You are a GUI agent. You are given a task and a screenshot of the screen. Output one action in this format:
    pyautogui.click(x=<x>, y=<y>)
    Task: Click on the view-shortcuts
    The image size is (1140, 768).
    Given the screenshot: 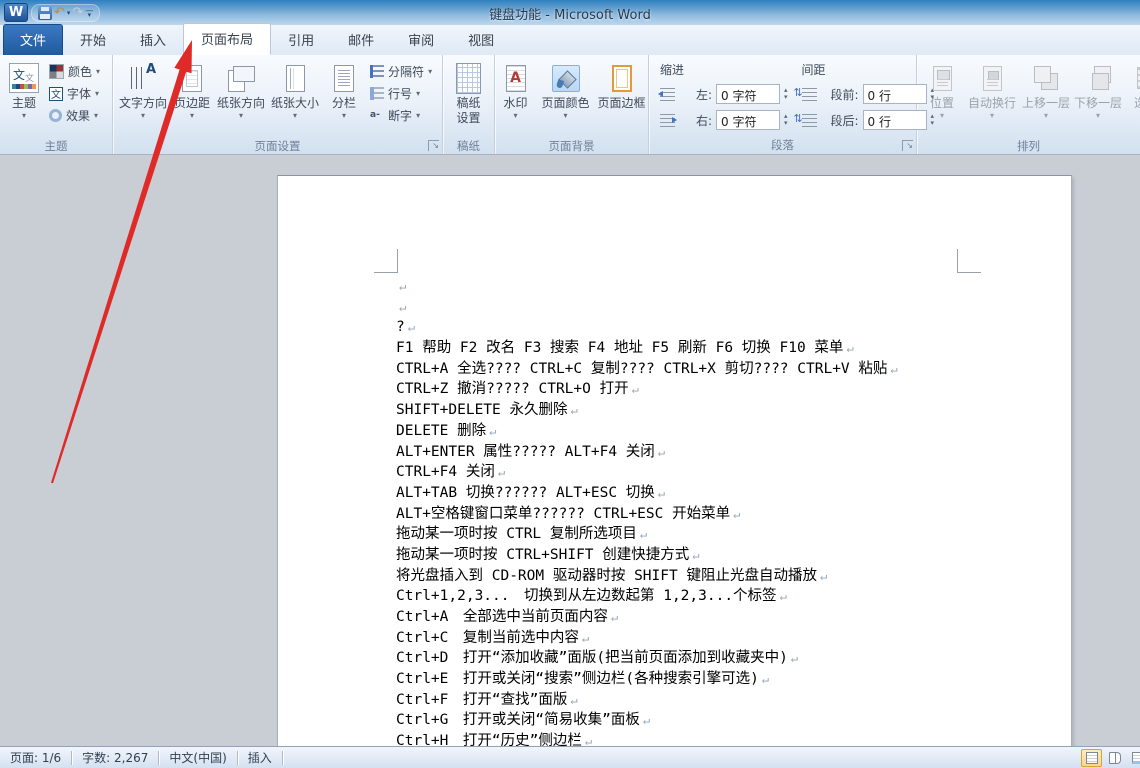 What is the action you would take?
    pyautogui.click(x=1110, y=758)
    